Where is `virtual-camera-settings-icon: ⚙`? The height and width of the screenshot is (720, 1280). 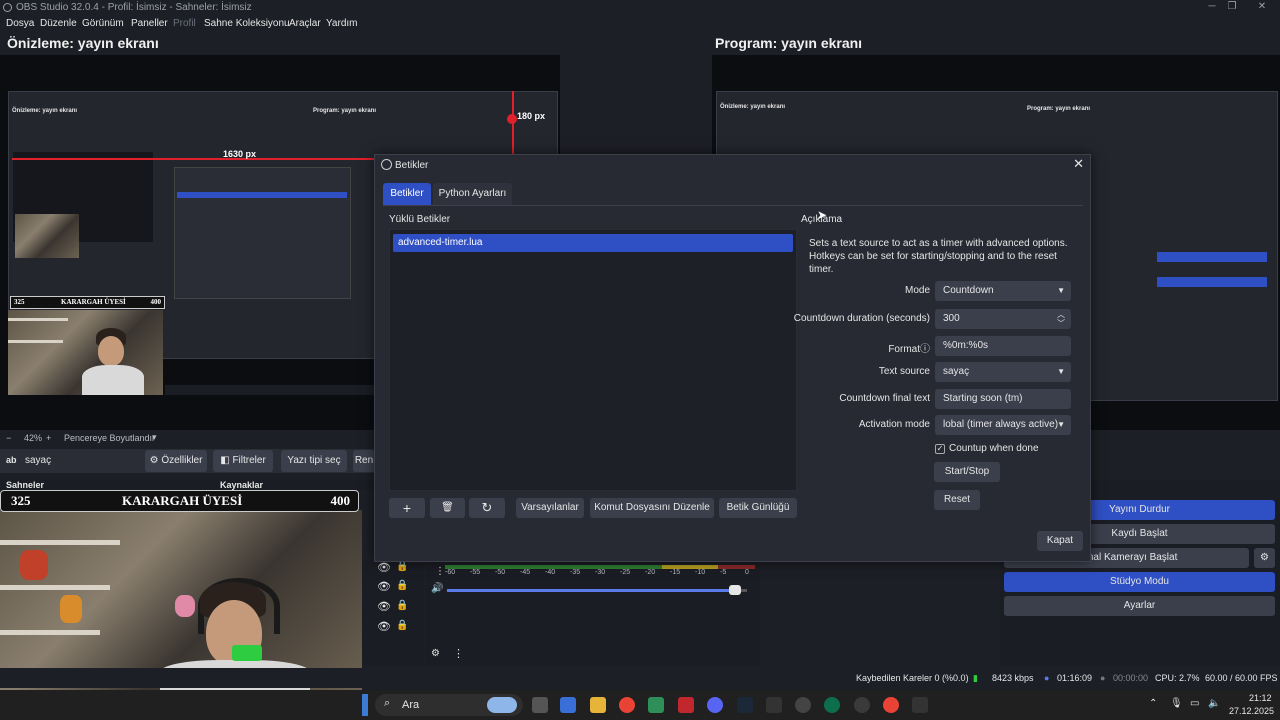
virtual-camera-settings-icon: ⚙ is located at coordinates (1264, 558).